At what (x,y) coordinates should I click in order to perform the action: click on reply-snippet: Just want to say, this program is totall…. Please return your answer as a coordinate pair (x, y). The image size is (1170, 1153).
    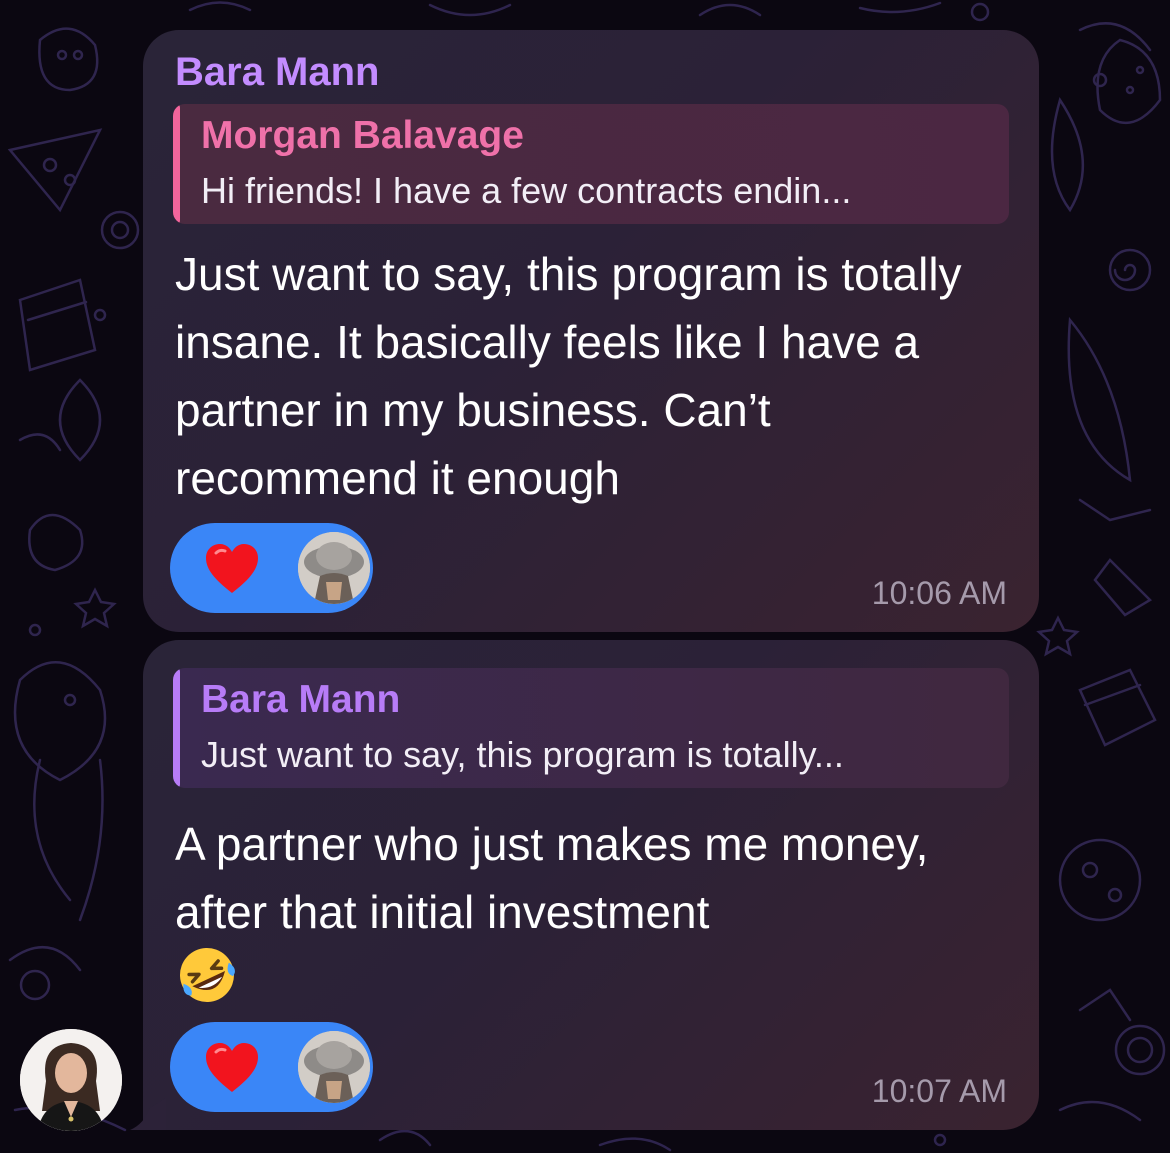
    Looking at the image, I should click on (522, 754).